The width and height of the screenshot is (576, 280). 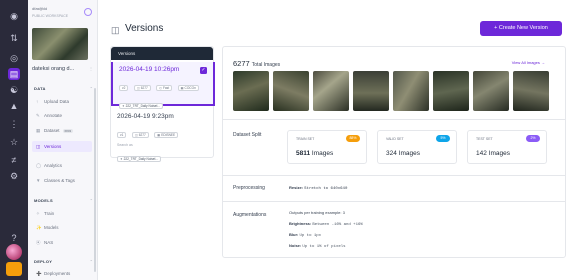 I want to click on aug-brightness: Brightness: Between -16% and +16%, so click(x=326, y=224).